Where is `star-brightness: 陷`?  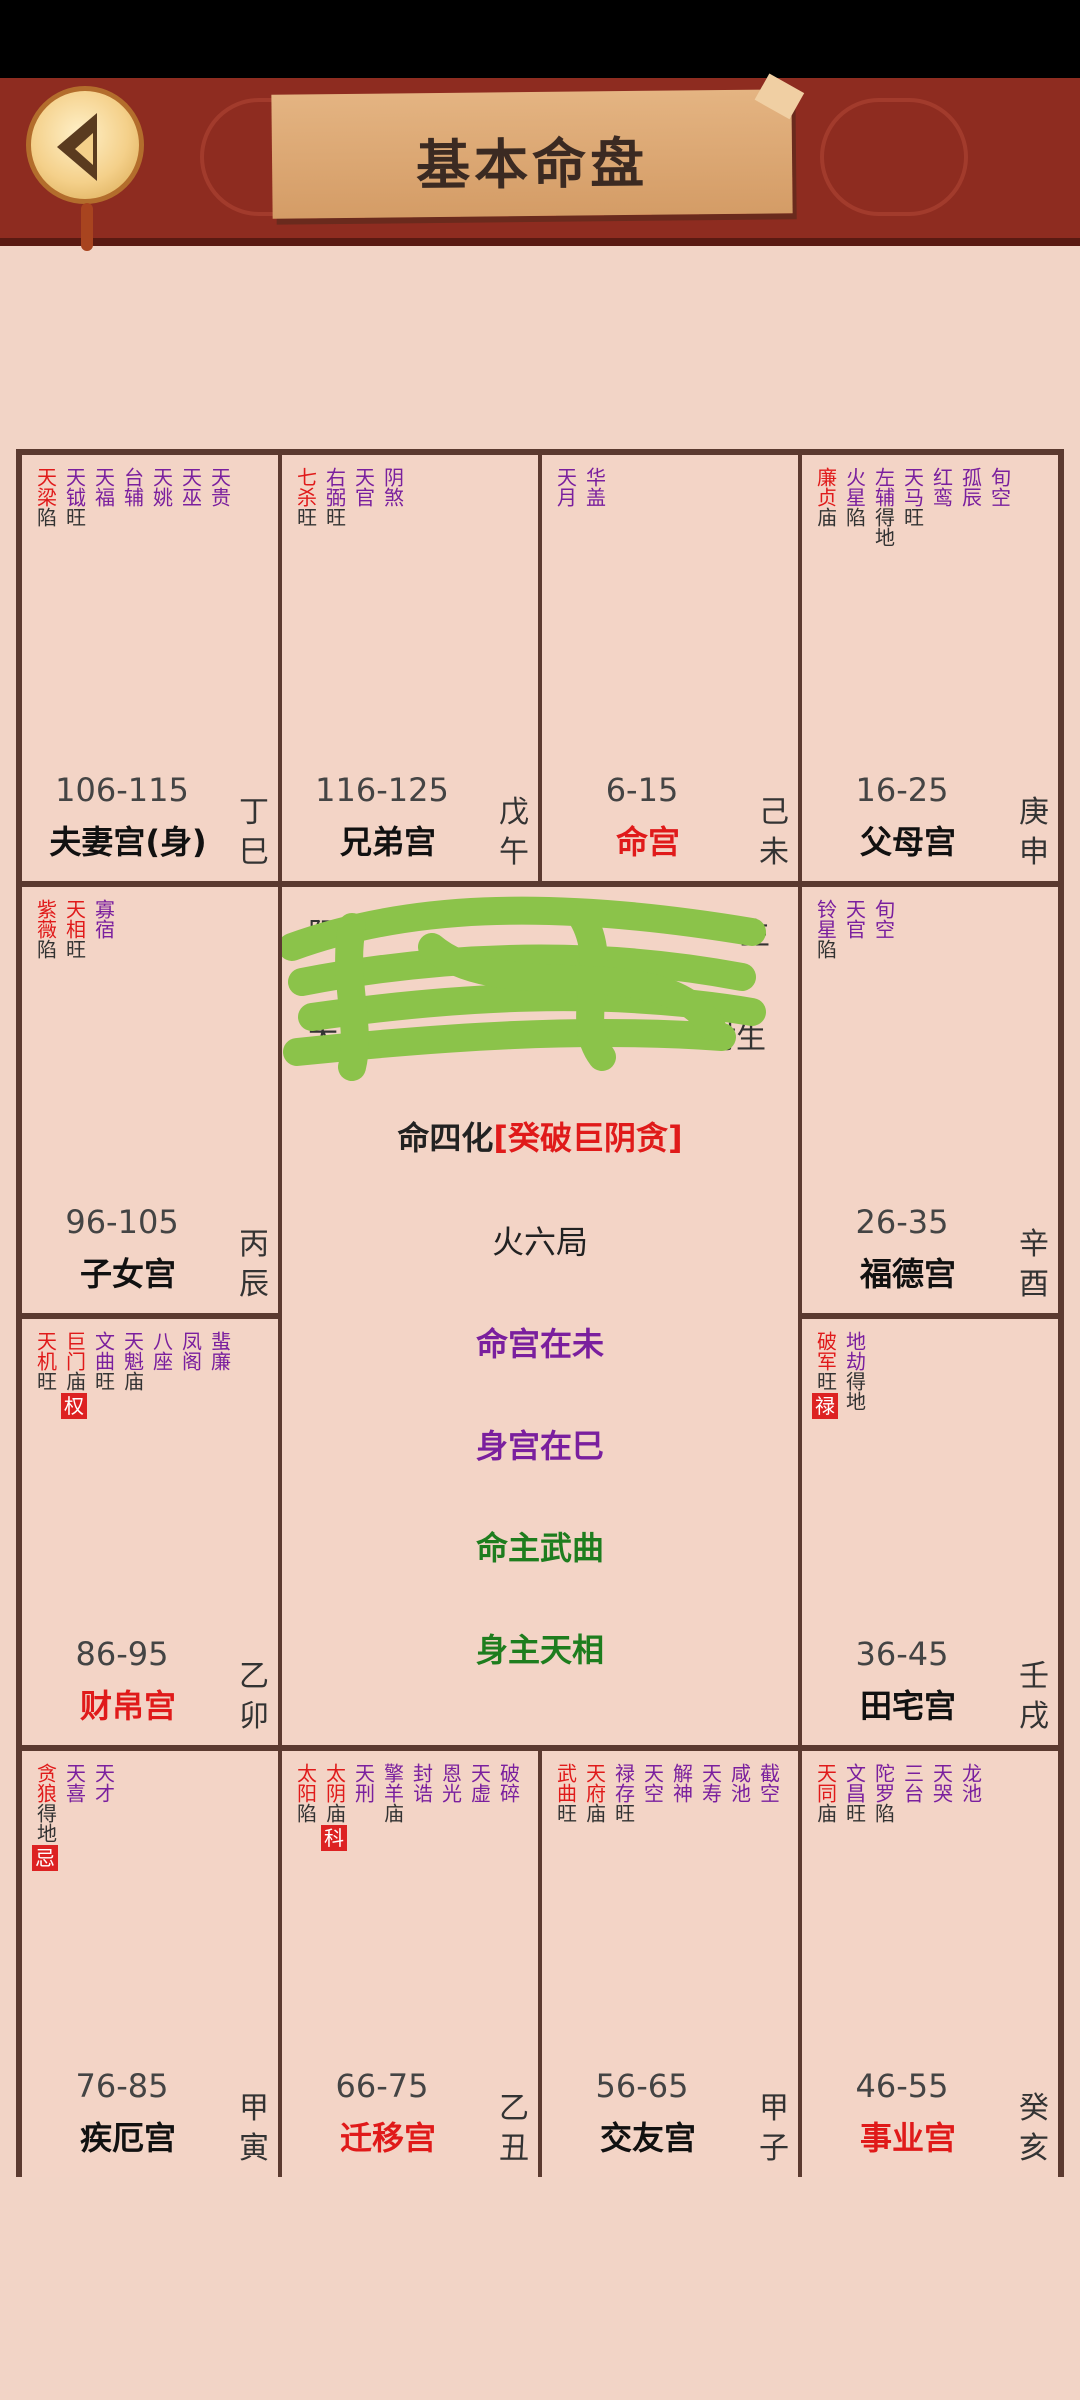
star-brightness: 陷 is located at coordinates (305, 1813).